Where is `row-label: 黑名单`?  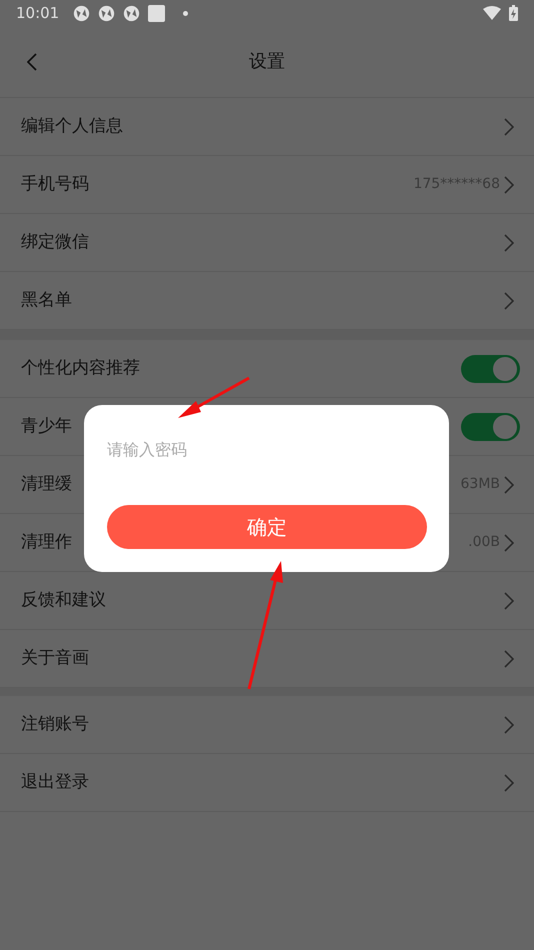
row-label: 黑名单 is located at coordinates (46, 300).